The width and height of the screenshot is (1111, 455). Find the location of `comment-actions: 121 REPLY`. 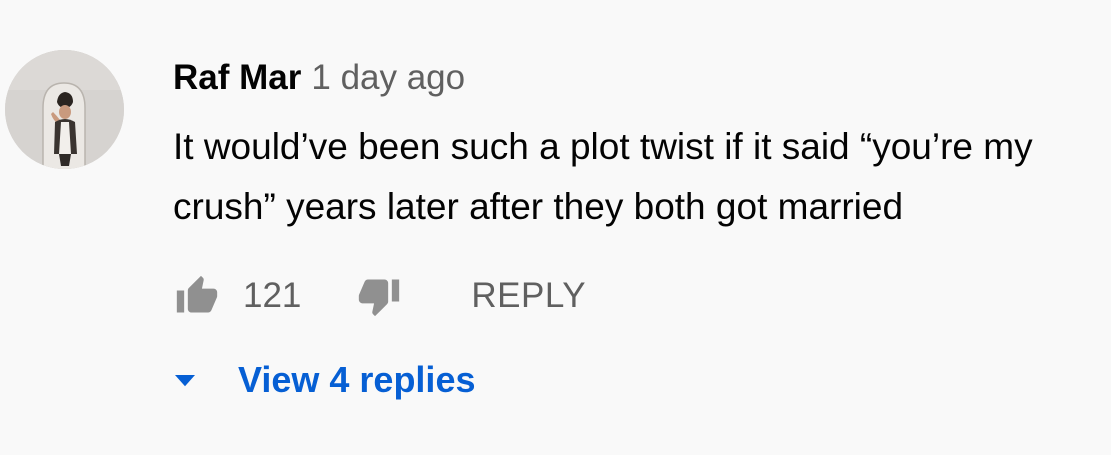

comment-actions: 121 REPLY is located at coordinates (379, 296).